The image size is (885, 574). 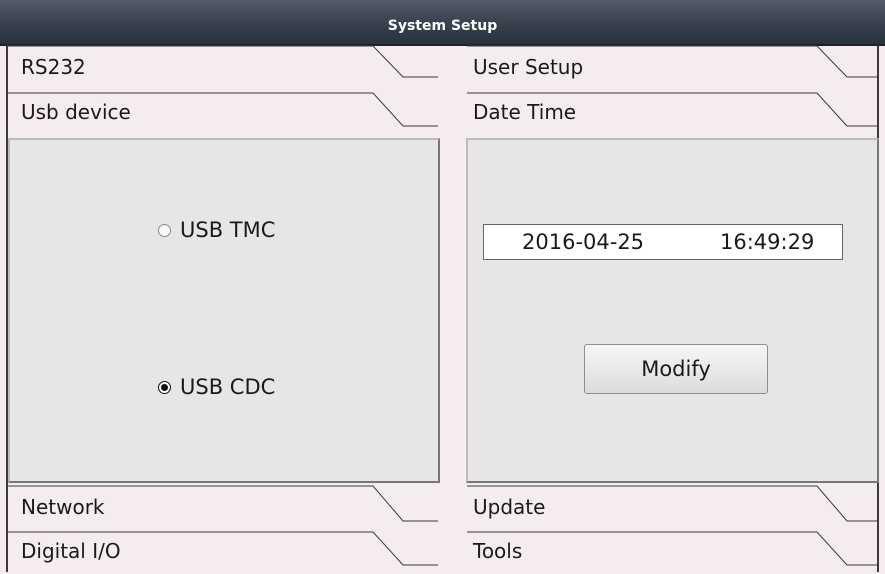 What do you see at coordinates (583, 242) in the screenshot?
I see `date-value: 2016-04-25` at bounding box center [583, 242].